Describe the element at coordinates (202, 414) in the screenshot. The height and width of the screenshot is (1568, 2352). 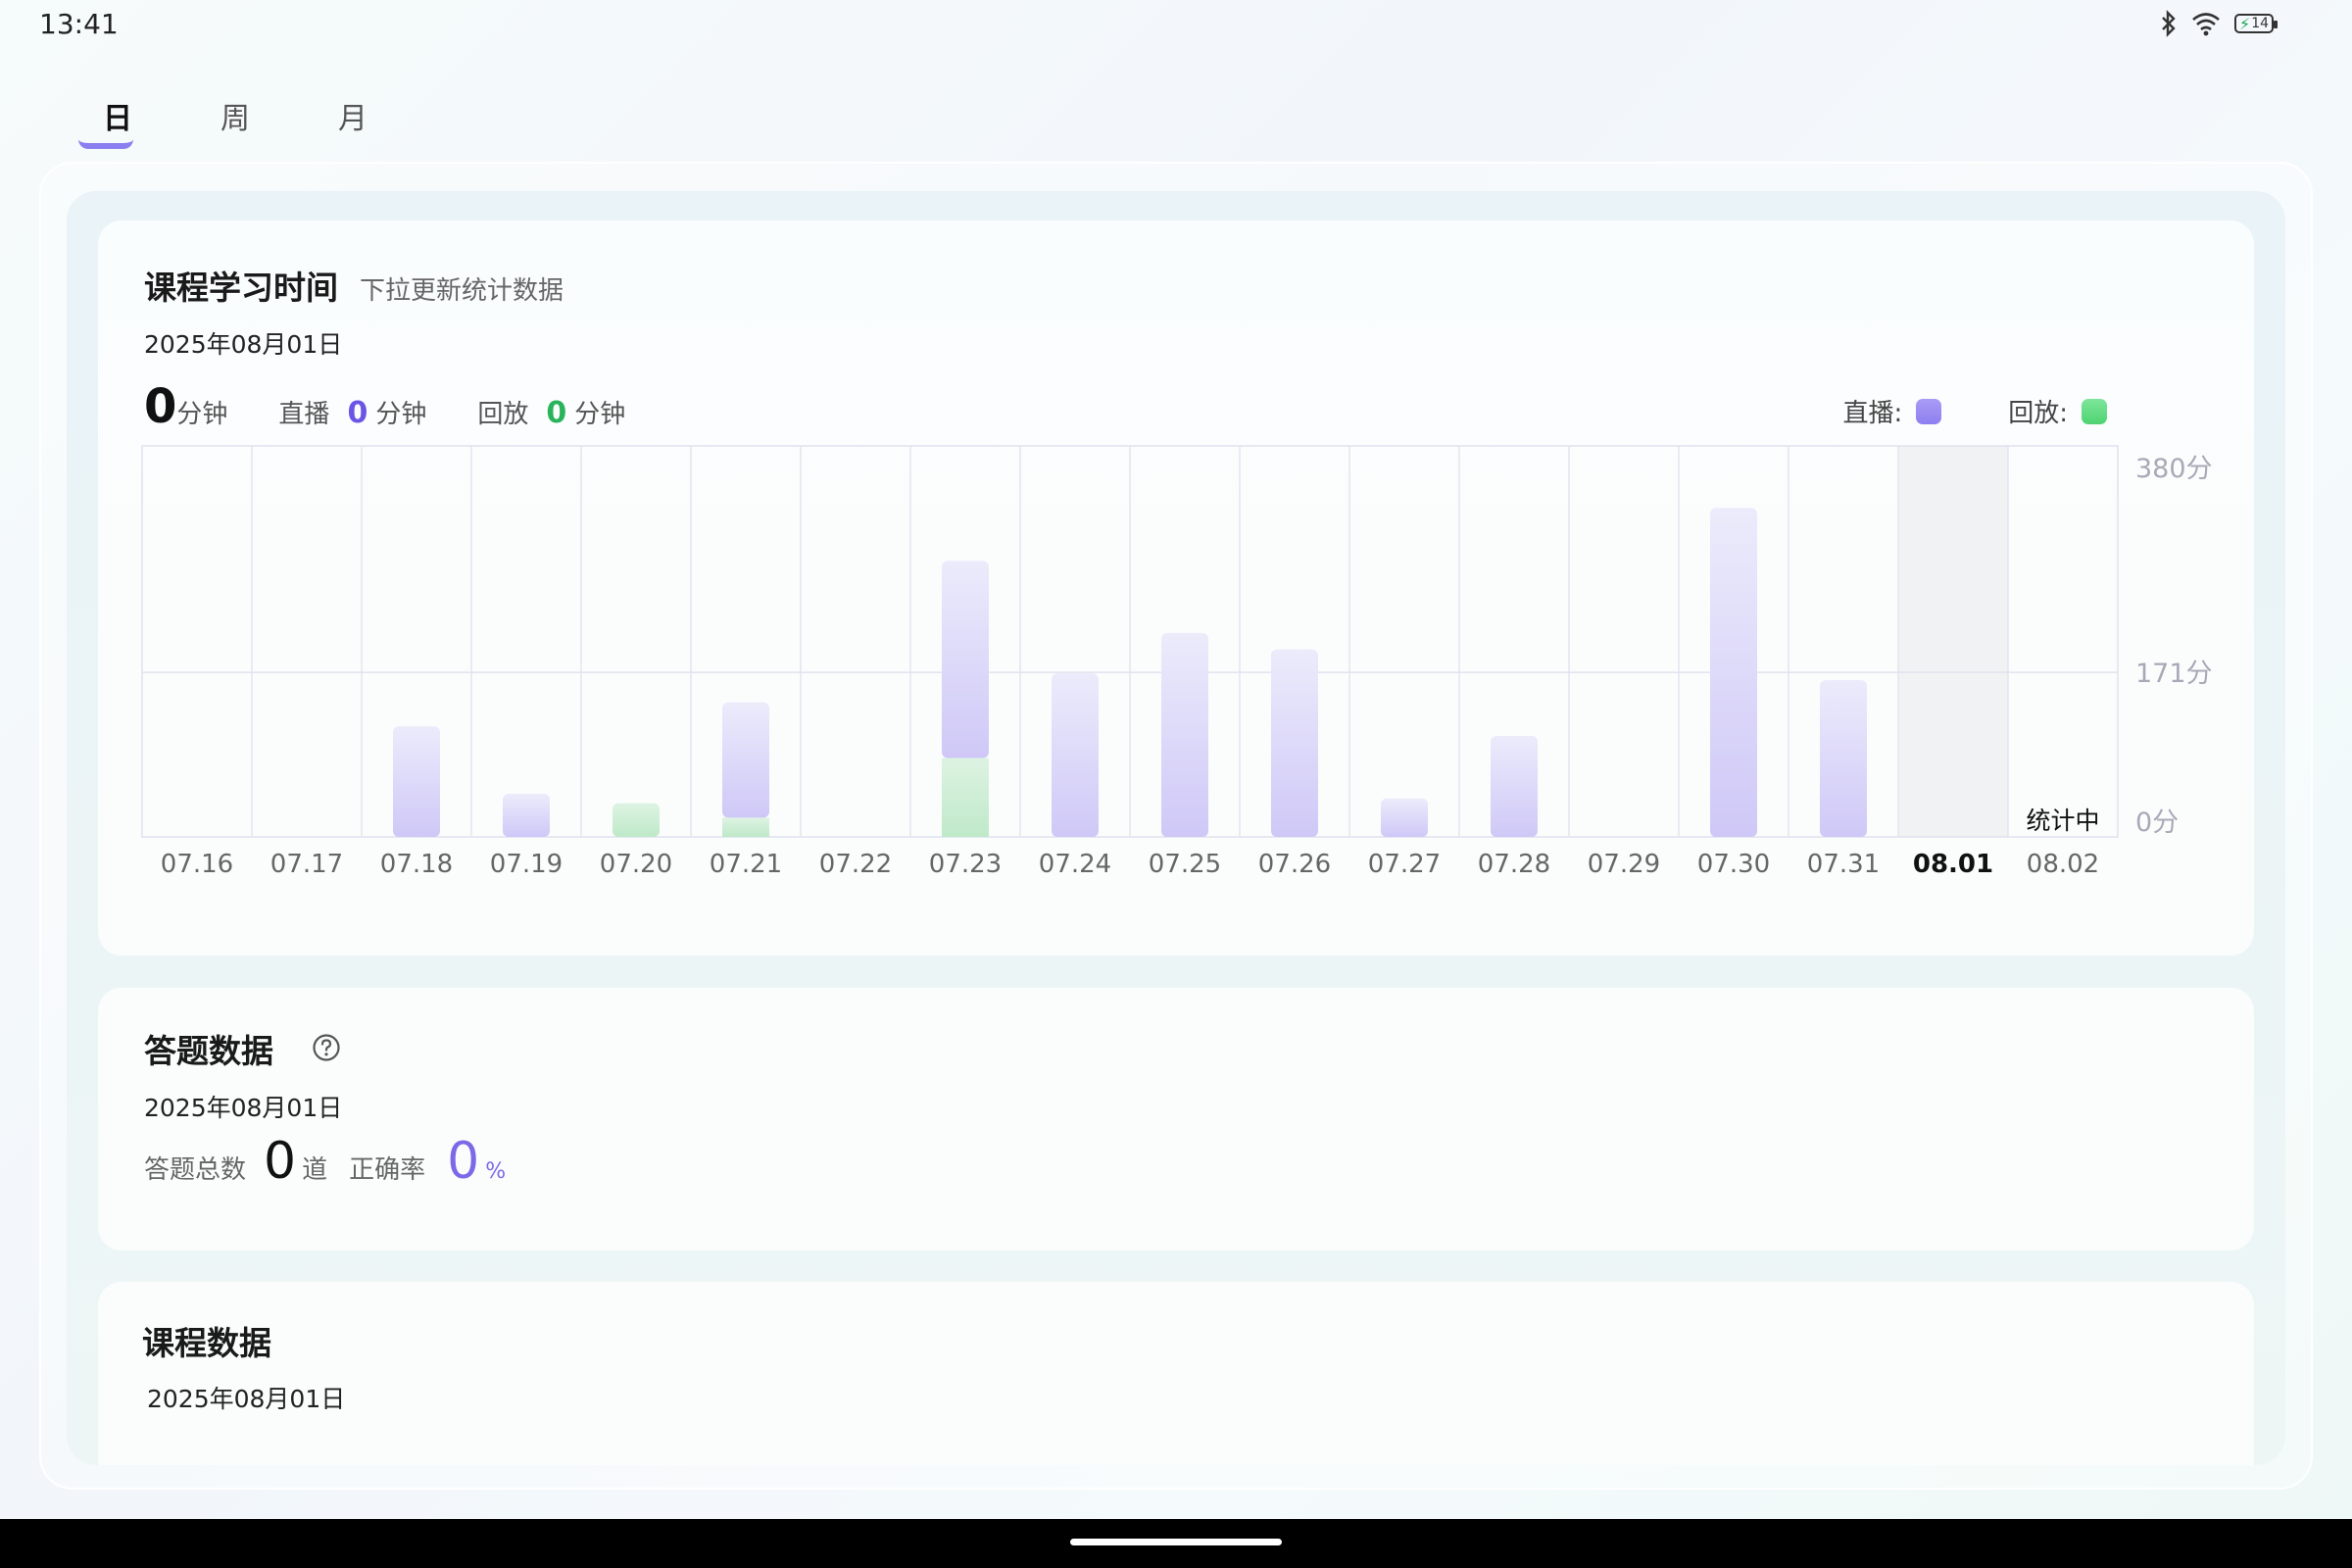
I see `total-minutes-unit: 分钟` at that location.